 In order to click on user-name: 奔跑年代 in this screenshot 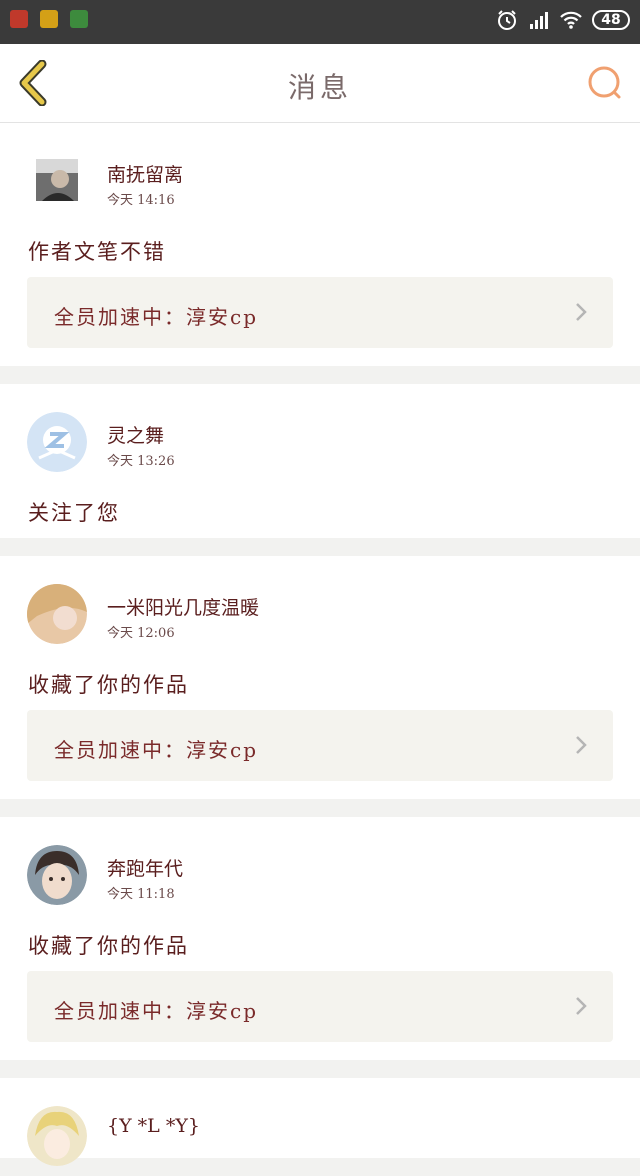, I will do `click(145, 867)`.